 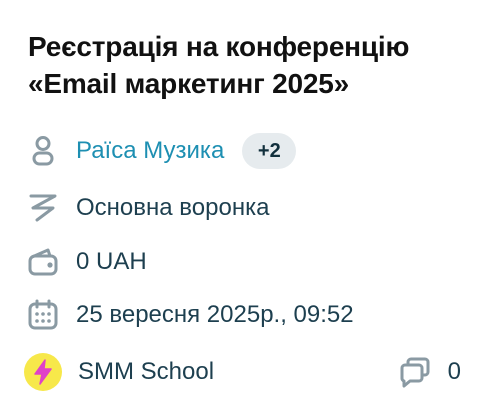 What do you see at coordinates (111, 261) in the screenshot?
I see `amount-value: 0 UAH` at bounding box center [111, 261].